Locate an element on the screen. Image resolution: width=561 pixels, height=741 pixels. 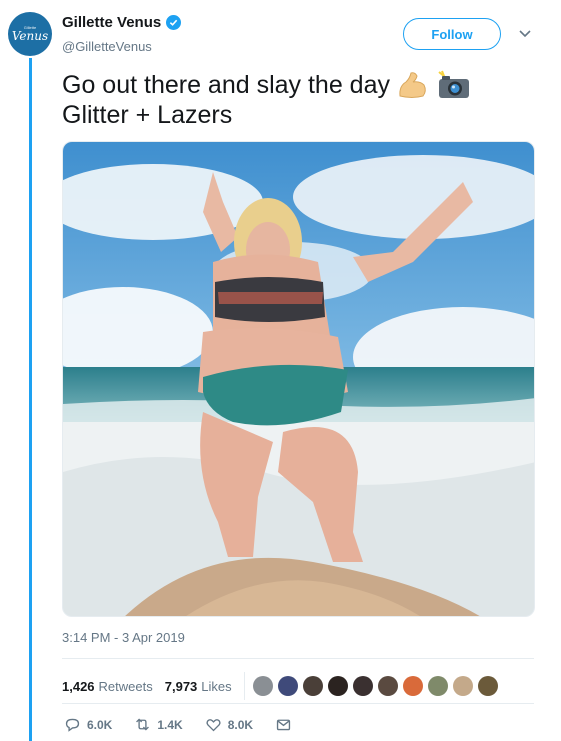
like-count: 8.0K is located at coordinates (240, 724).